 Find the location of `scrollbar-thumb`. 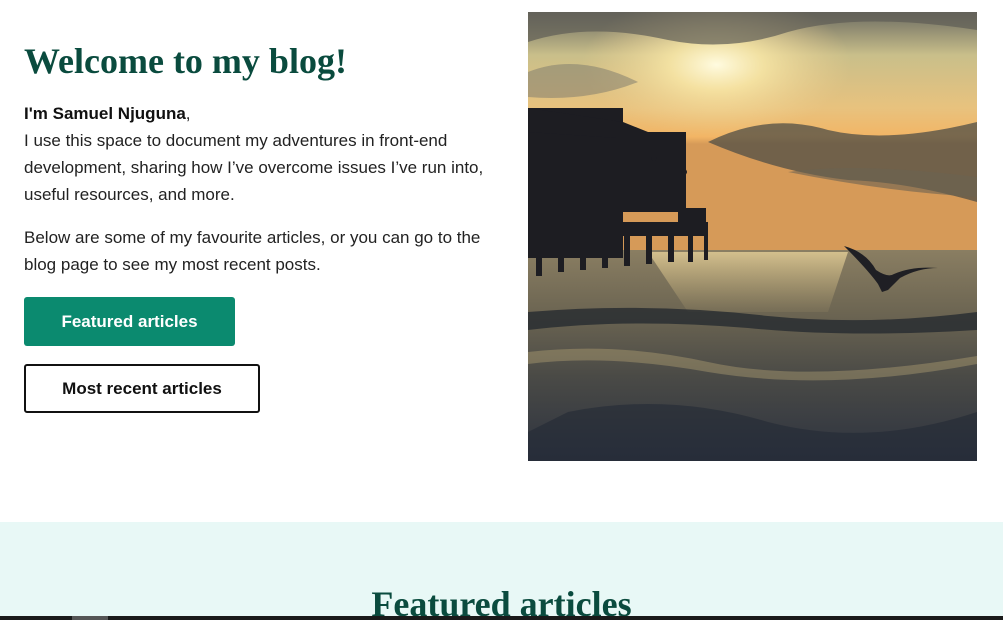

scrollbar-thumb is located at coordinates (90, 618).